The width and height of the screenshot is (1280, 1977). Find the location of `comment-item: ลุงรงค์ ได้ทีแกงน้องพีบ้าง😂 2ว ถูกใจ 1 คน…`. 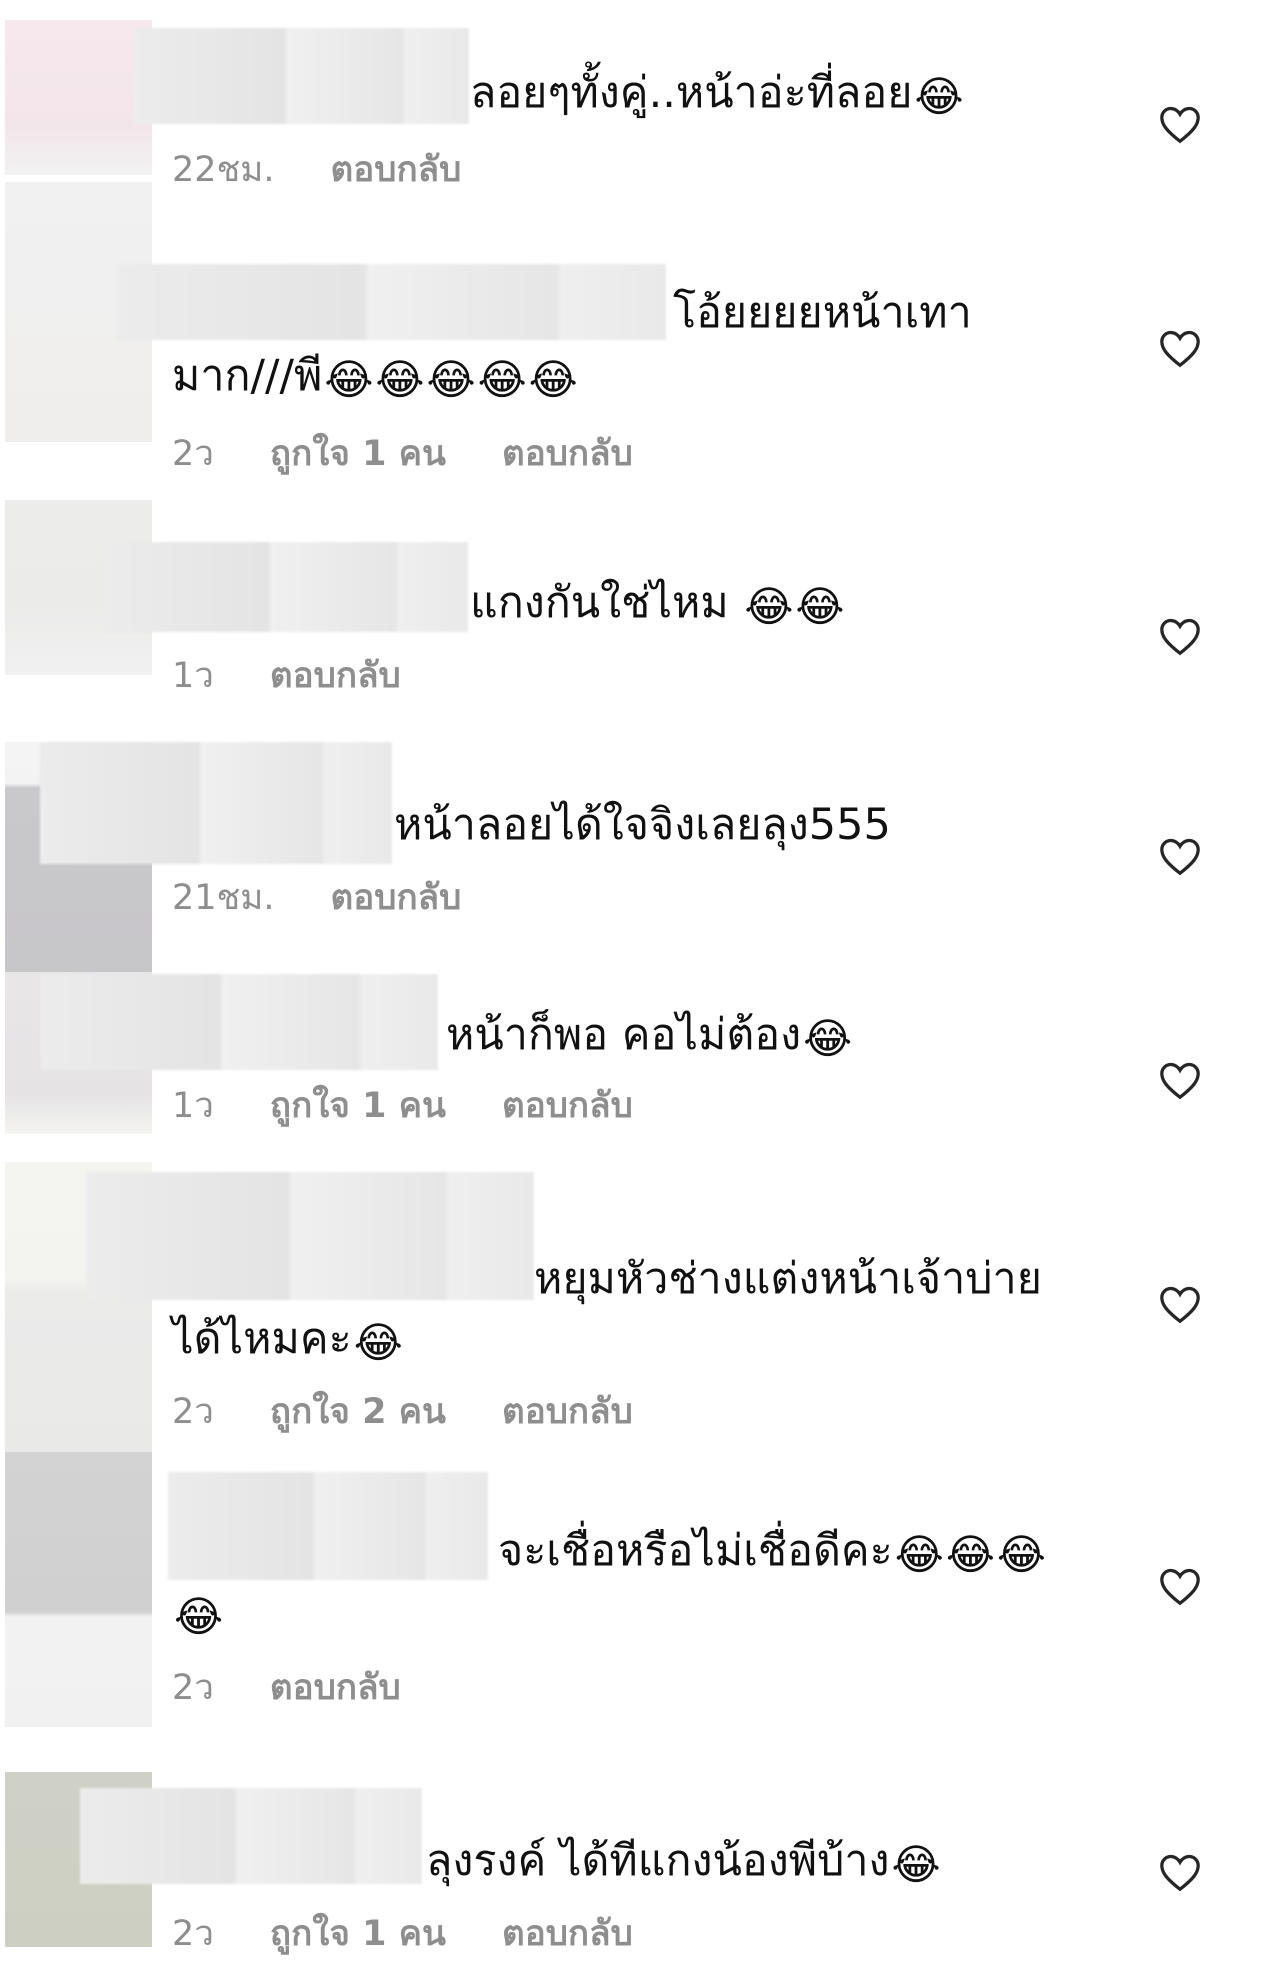

comment-item: ลุงรงค์ ได้ทีแกงน้องพีบ้าง😂 2ว ถูกใจ 1 คน… is located at coordinates (640, 1864).